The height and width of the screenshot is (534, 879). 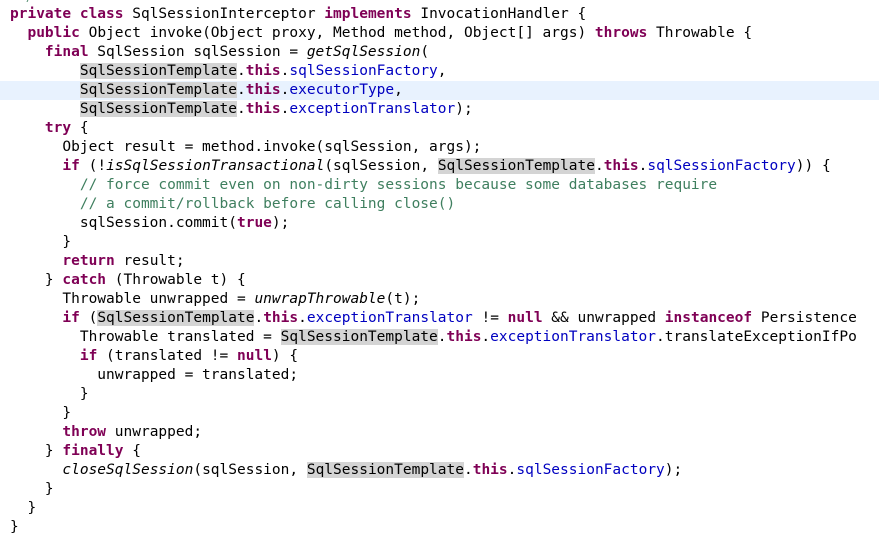 I want to click on code-token: && unwrapped, so click(x=603, y=318).